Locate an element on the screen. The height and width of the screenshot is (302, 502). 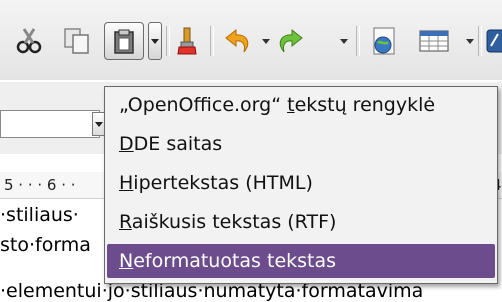
copy-icon is located at coordinates (77, 41).